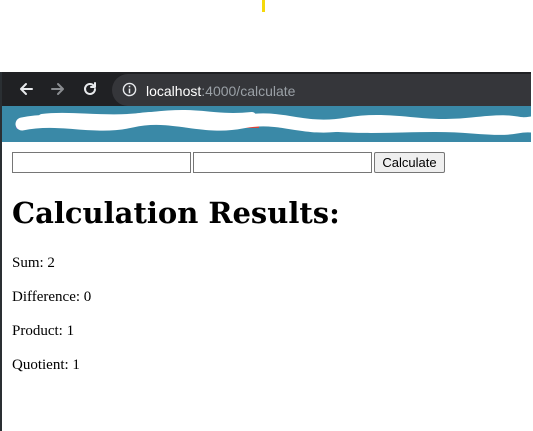 Image resolution: width=533 pixels, height=431 pixels. I want to click on result-product: Product: 1, so click(43, 331).